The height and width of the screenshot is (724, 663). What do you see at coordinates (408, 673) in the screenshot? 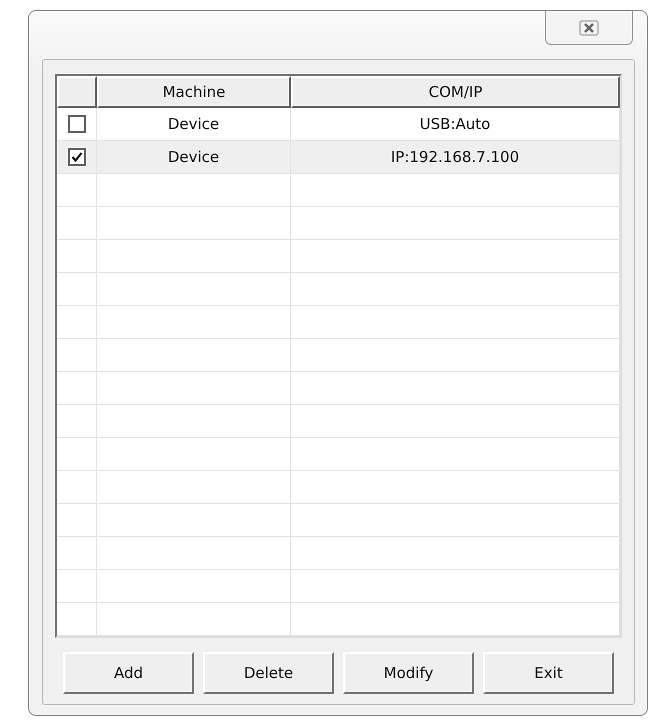
I see `action-button: Modify` at bounding box center [408, 673].